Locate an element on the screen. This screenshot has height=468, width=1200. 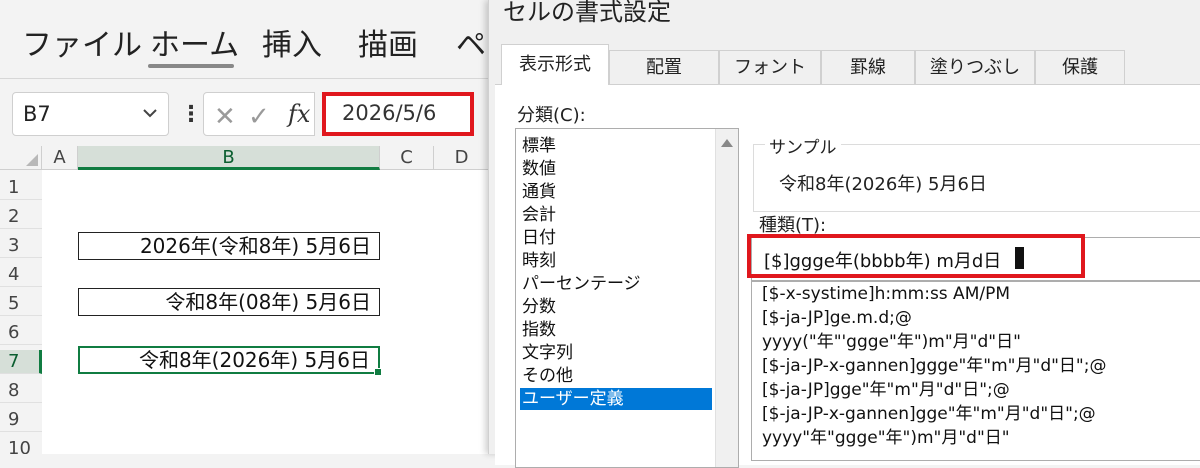
cell-b7: 令和8年(2026年) 5月6日 is located at coordinates (230, 361).